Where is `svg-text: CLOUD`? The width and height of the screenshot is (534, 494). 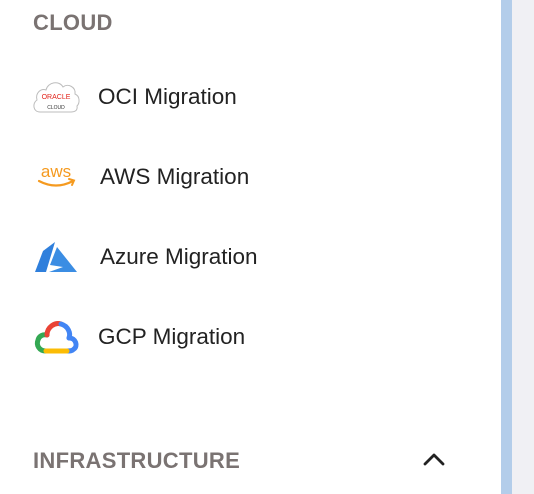 svg-text: CLOUD is located at coordinates (56, 108).